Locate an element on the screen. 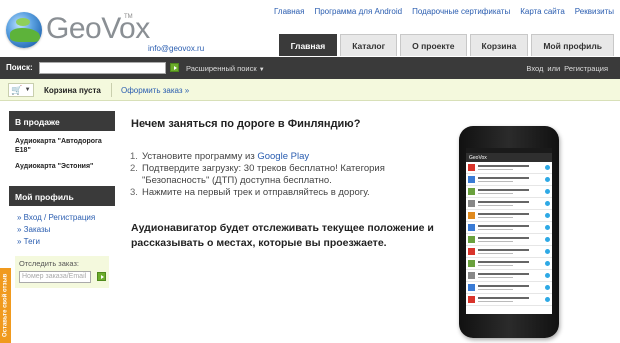 The height and width of the screenshot is (343, 620). profile-links: Вход / Регистрация Заказы Теги is located at coordinates (62, 229).